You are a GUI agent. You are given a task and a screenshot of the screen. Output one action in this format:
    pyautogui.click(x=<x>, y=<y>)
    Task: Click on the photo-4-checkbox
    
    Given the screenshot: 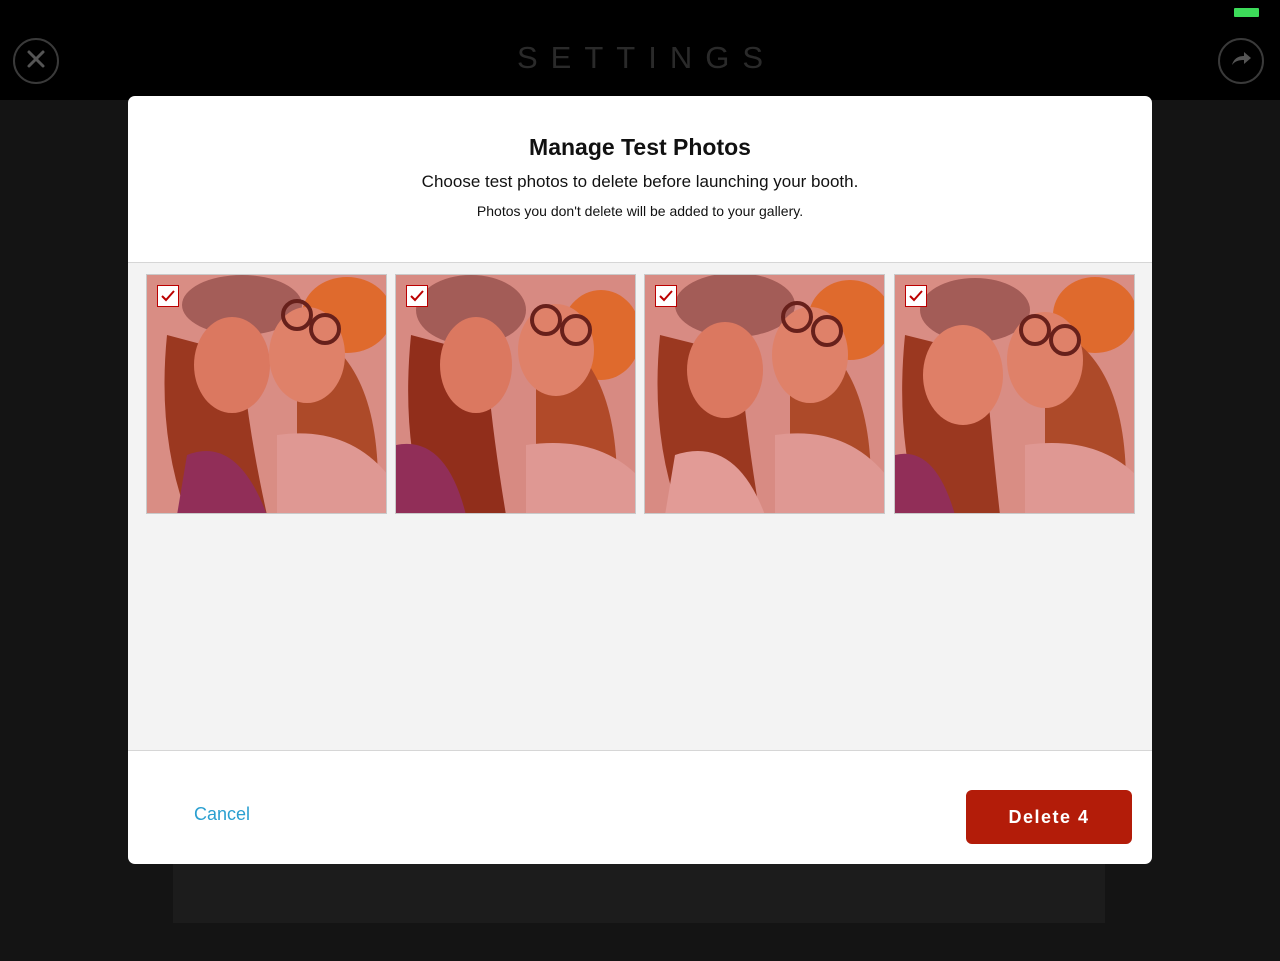 What is the action you would take?
    pyautogui.click(x=916, y=296)
    